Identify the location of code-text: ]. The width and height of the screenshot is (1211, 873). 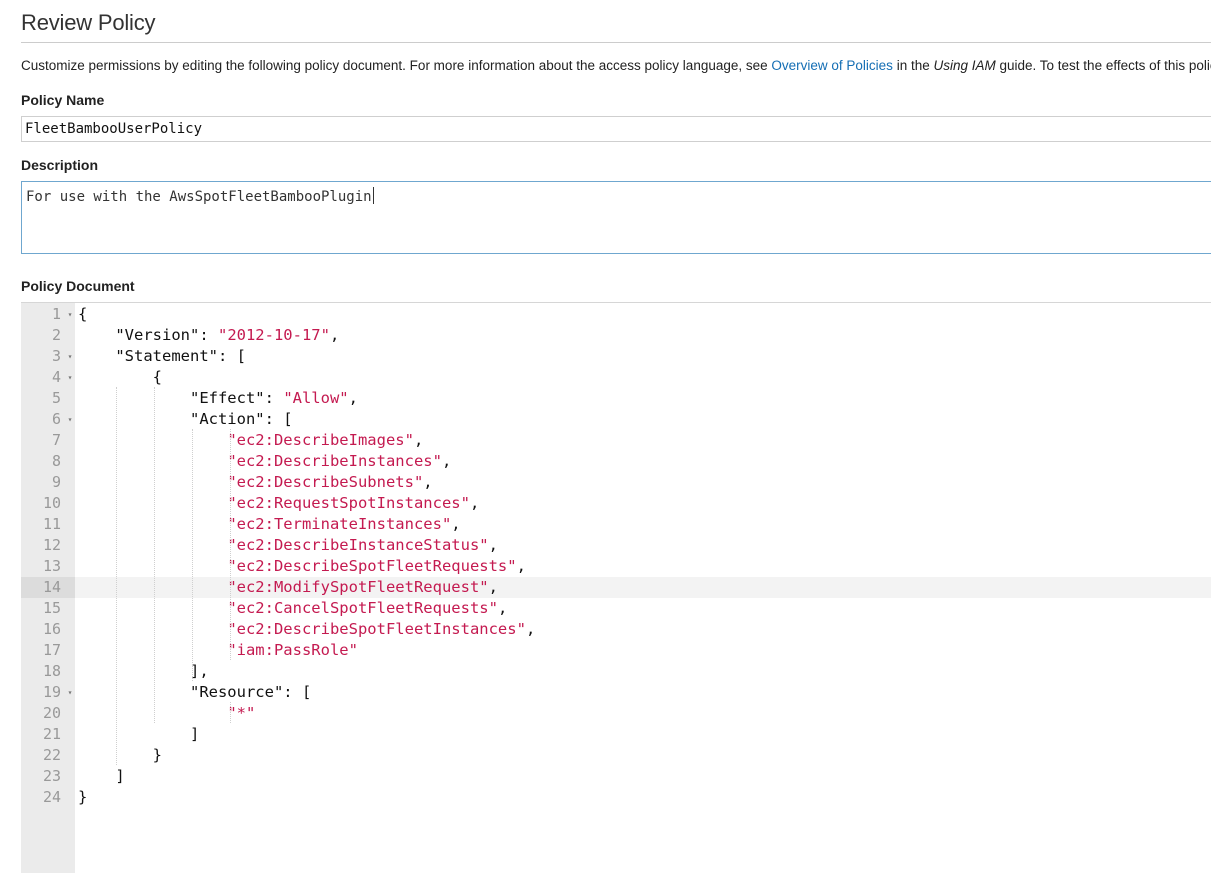
(101, 776).